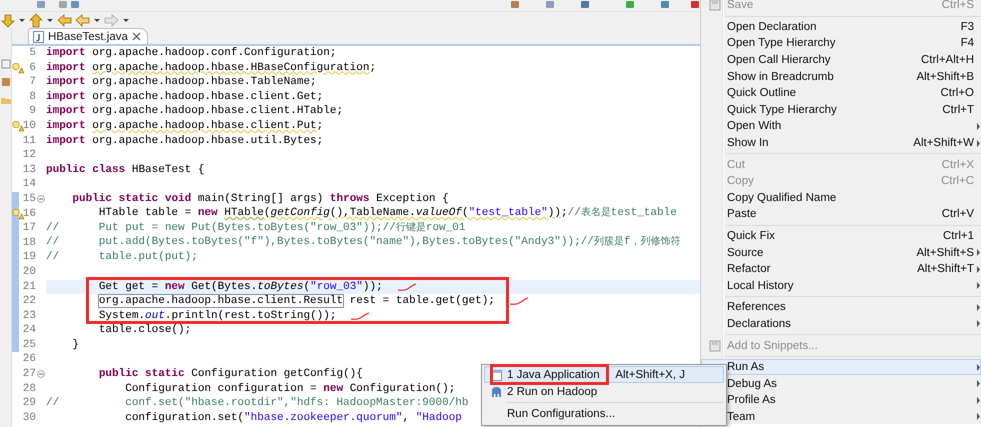 Image resolution: width=981 pixels, height=427 pixels. What do you see at coordinates (947, 60) in the screenshot?
I see `keyboard-shortcut: Ctrl+Alt+H` at bounding box center [947, 60].